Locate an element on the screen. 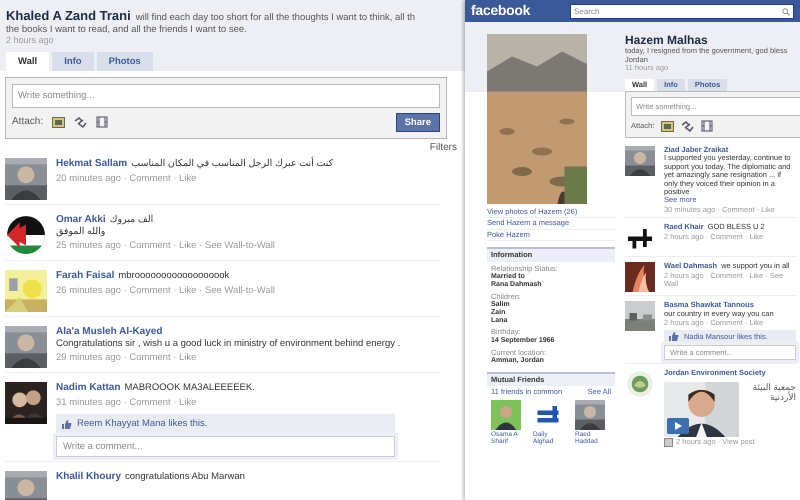 The height and width of the screenshot is (500, 800). search-field: Search is located at coordinates (682, 11).